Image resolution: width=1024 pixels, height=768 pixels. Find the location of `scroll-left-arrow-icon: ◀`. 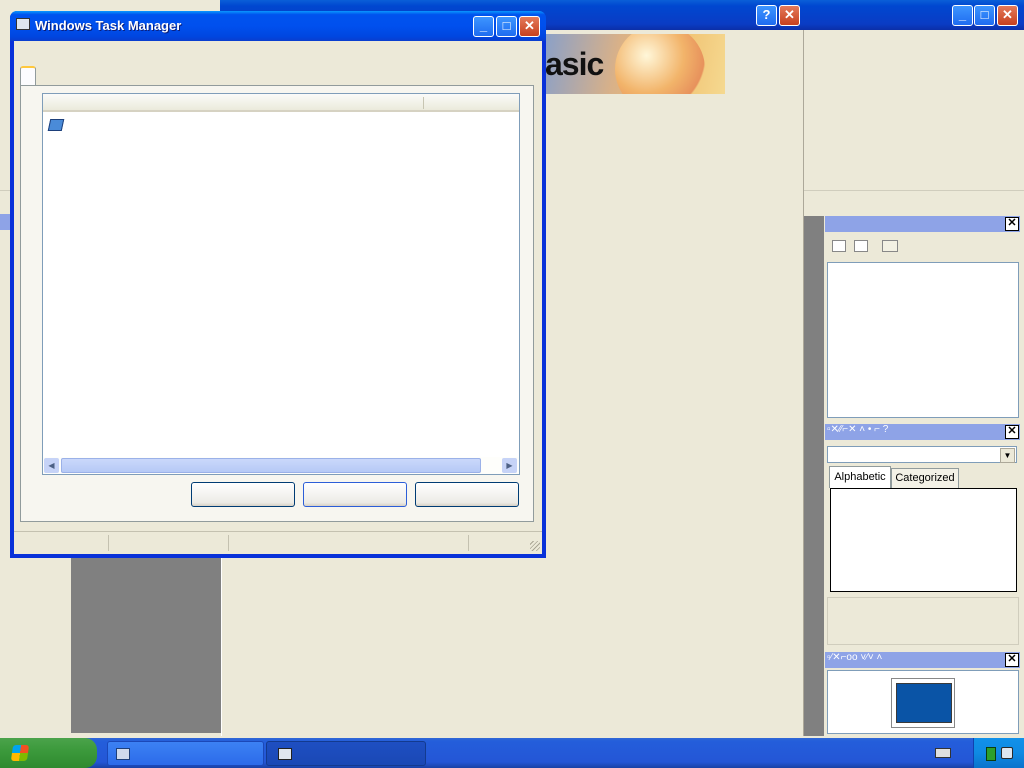

scroll-left-arrow-icon: ◀ is located at coordinates (51, 465).